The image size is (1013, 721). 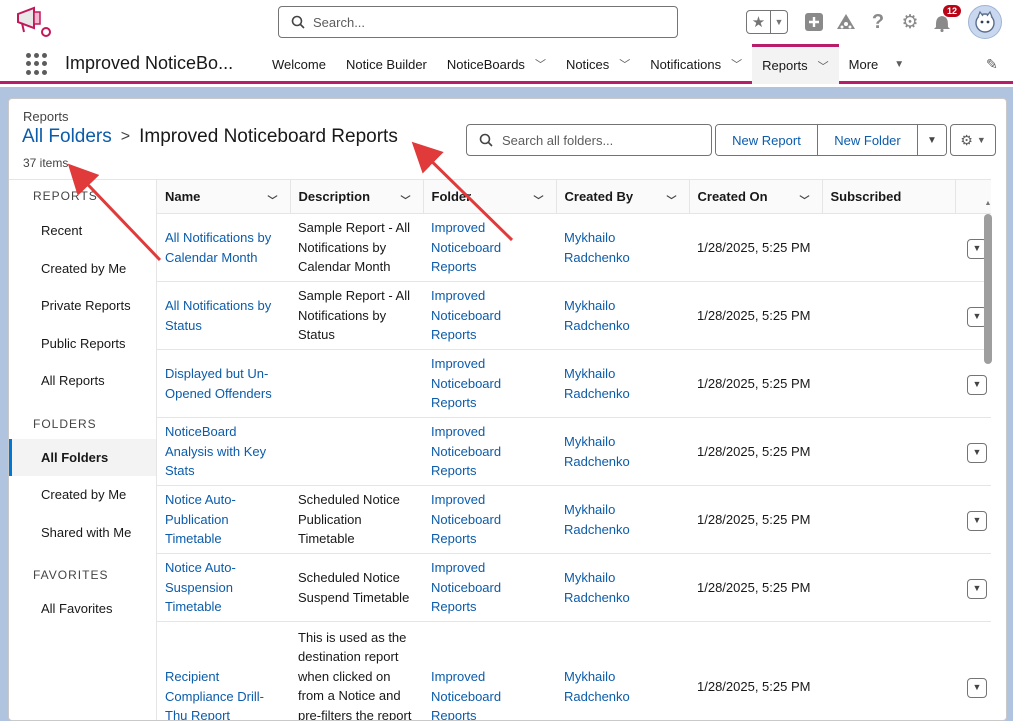 What do you see at coordinates (334, 196) in the screenshot?
I see `column-header-label: Description` at bounding box center [334, 196].